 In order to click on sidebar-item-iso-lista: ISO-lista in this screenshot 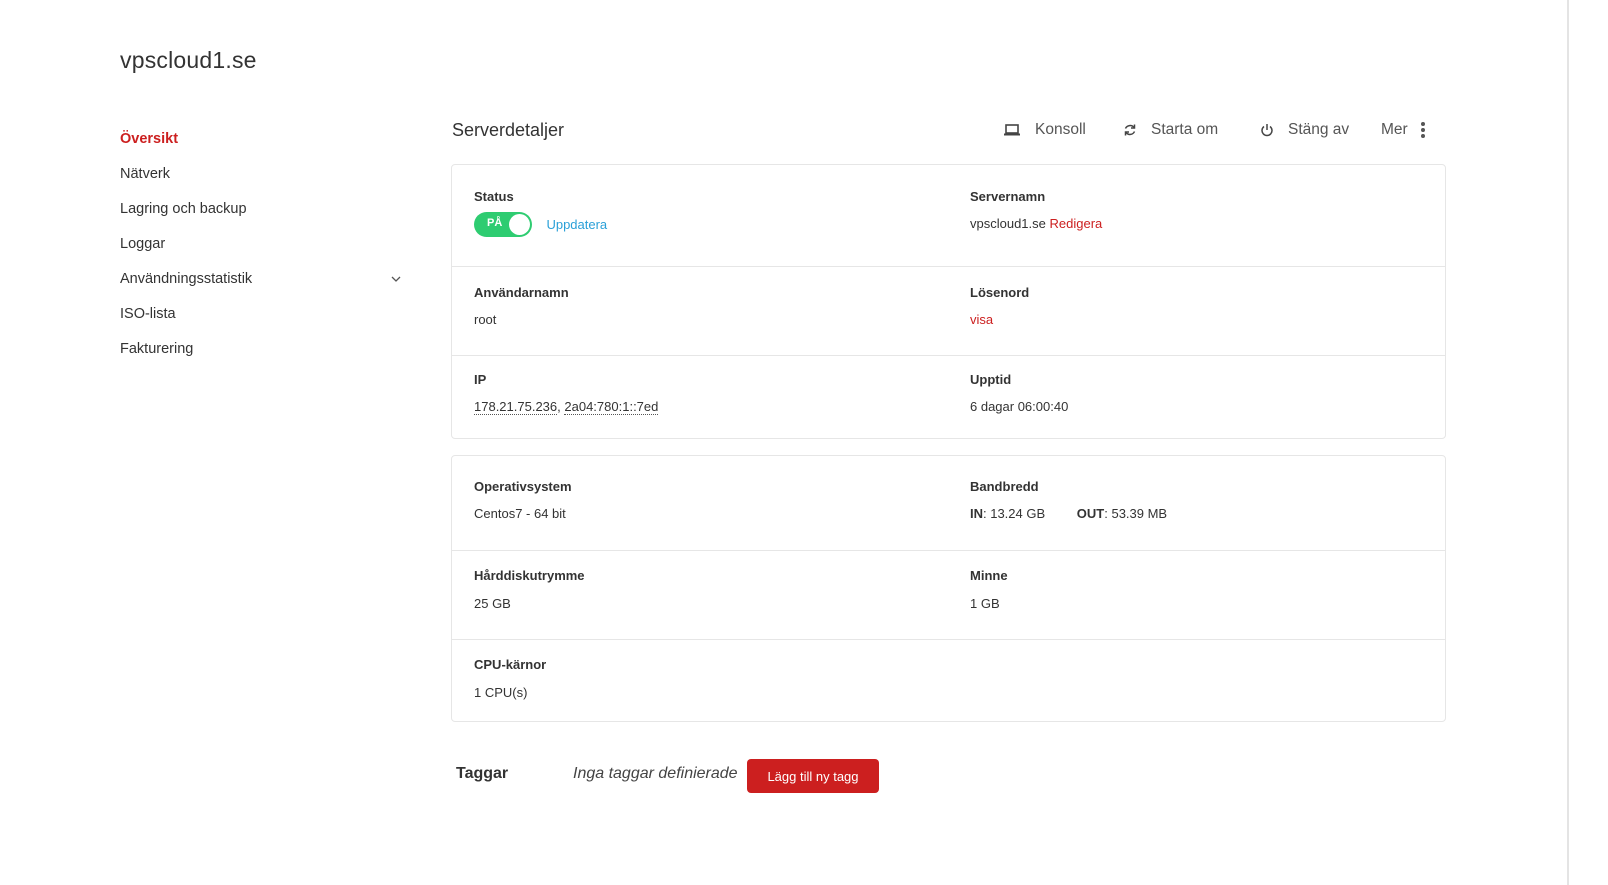, I will do `click(265, 313)`.